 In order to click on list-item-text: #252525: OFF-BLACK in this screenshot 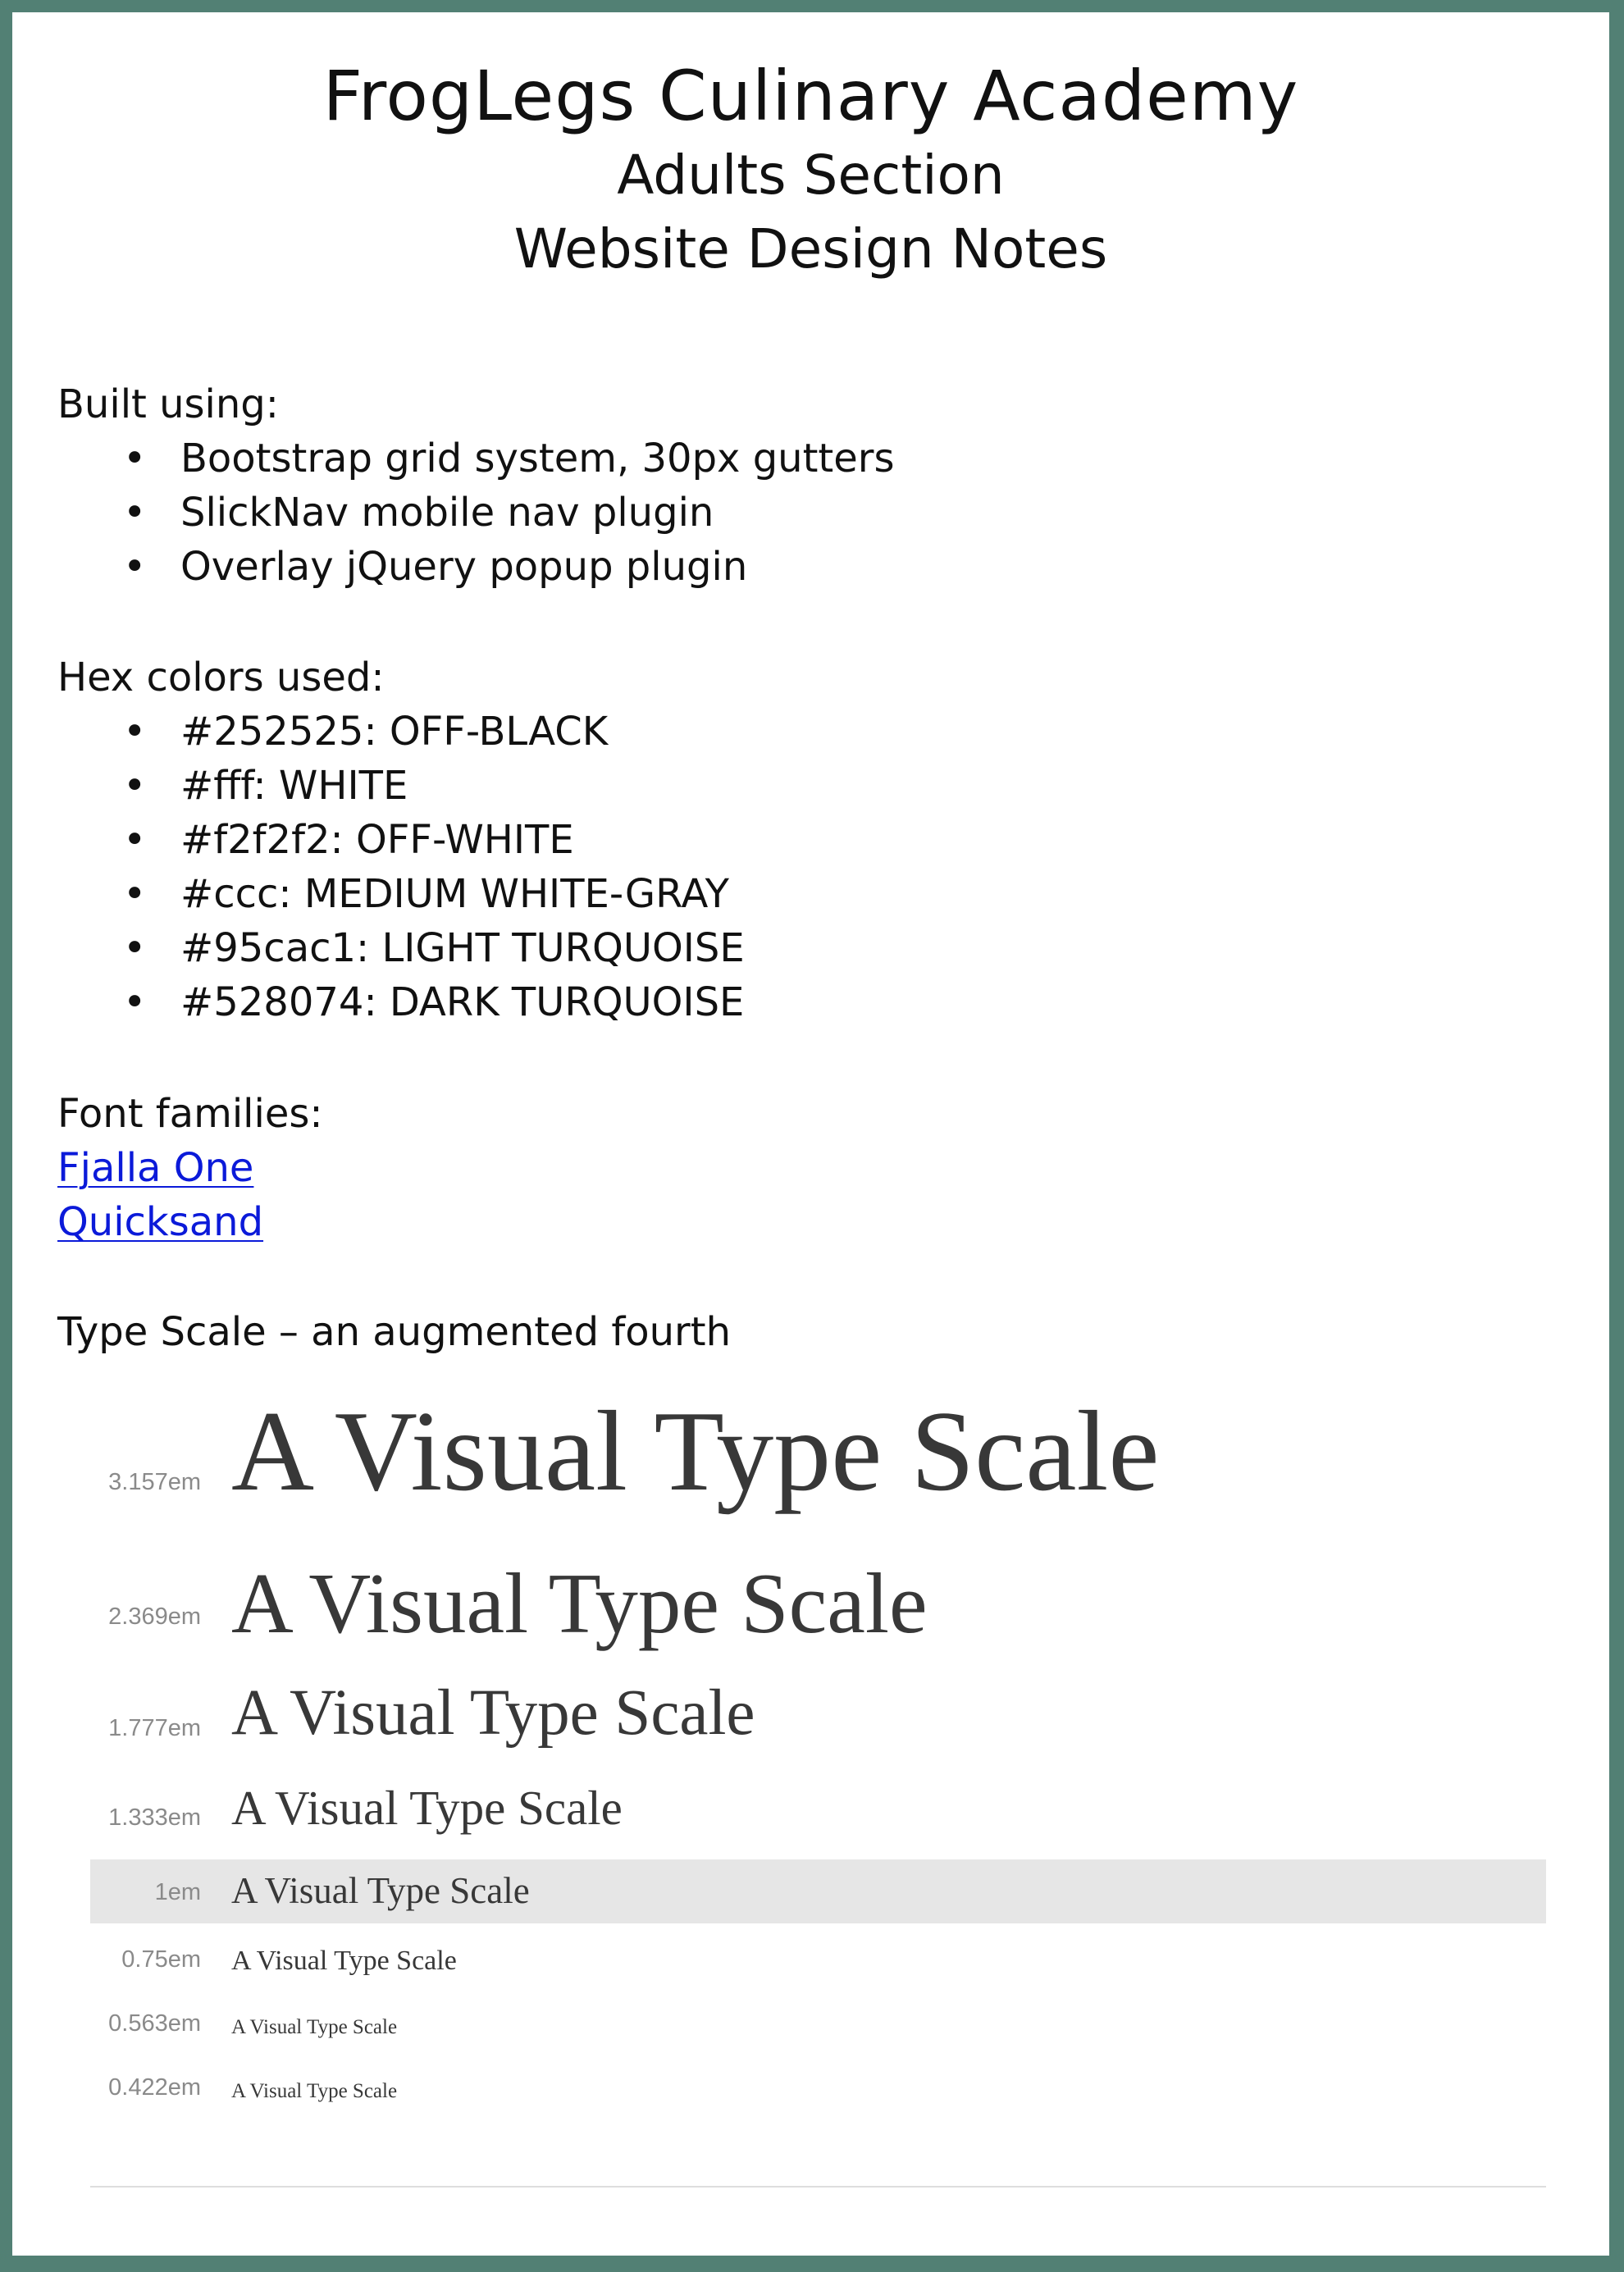, I will do `click(394, 732)`.